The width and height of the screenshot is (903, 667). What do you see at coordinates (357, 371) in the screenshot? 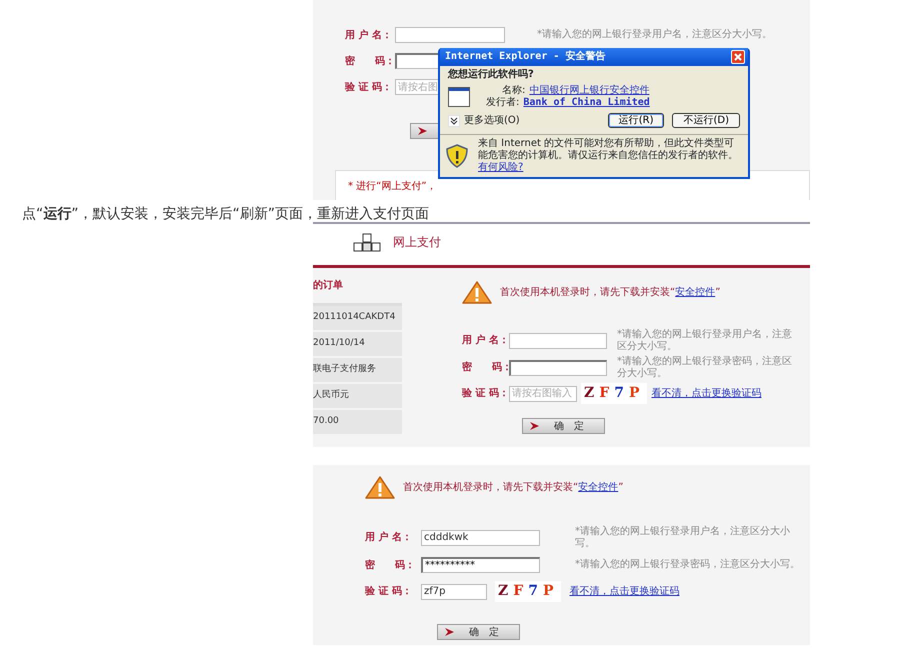
I see `order-detail: 联电子支付服务` at bounding box center [357, 371].